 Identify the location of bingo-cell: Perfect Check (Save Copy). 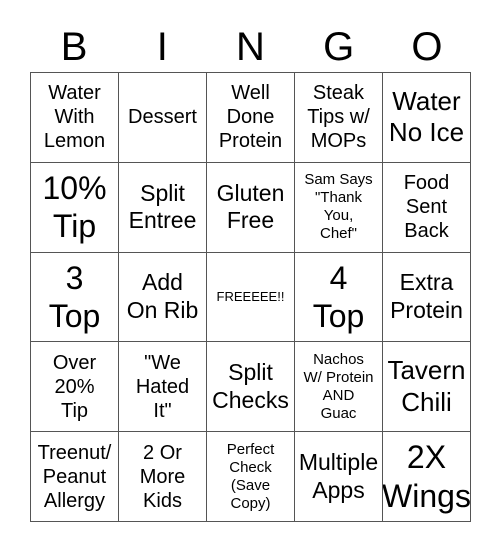
(251, 477).